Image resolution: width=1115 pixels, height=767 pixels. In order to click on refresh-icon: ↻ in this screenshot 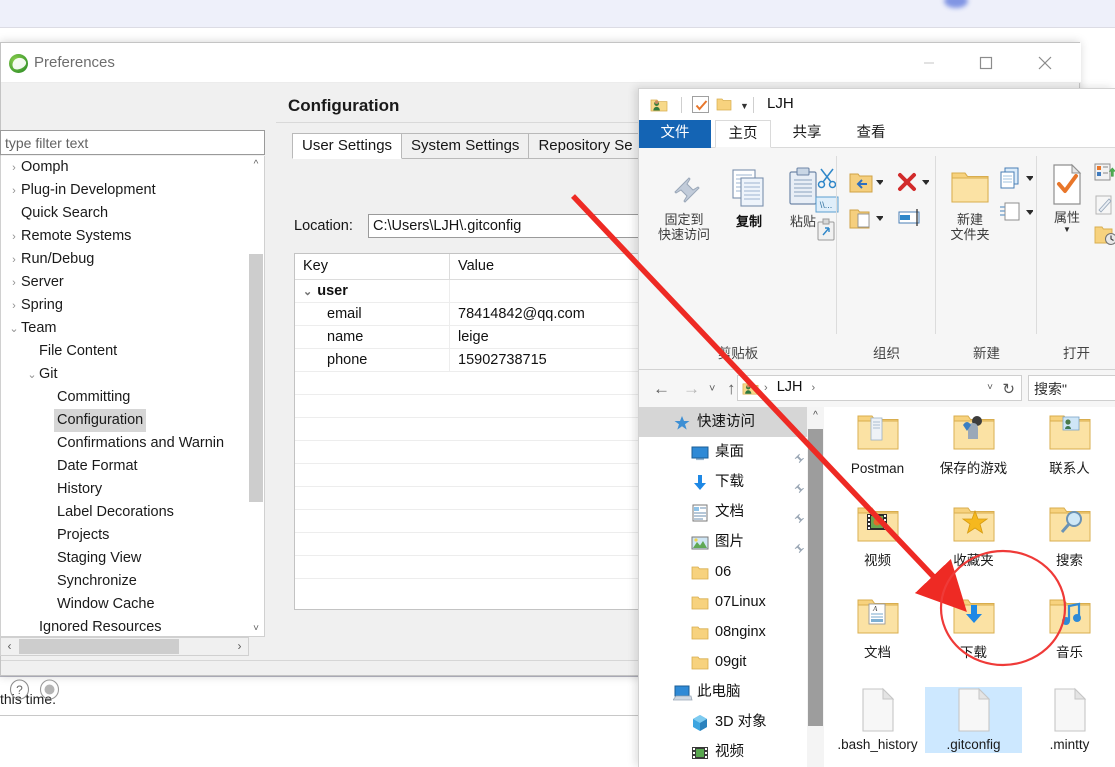, I will do `click(1008, 389)`.